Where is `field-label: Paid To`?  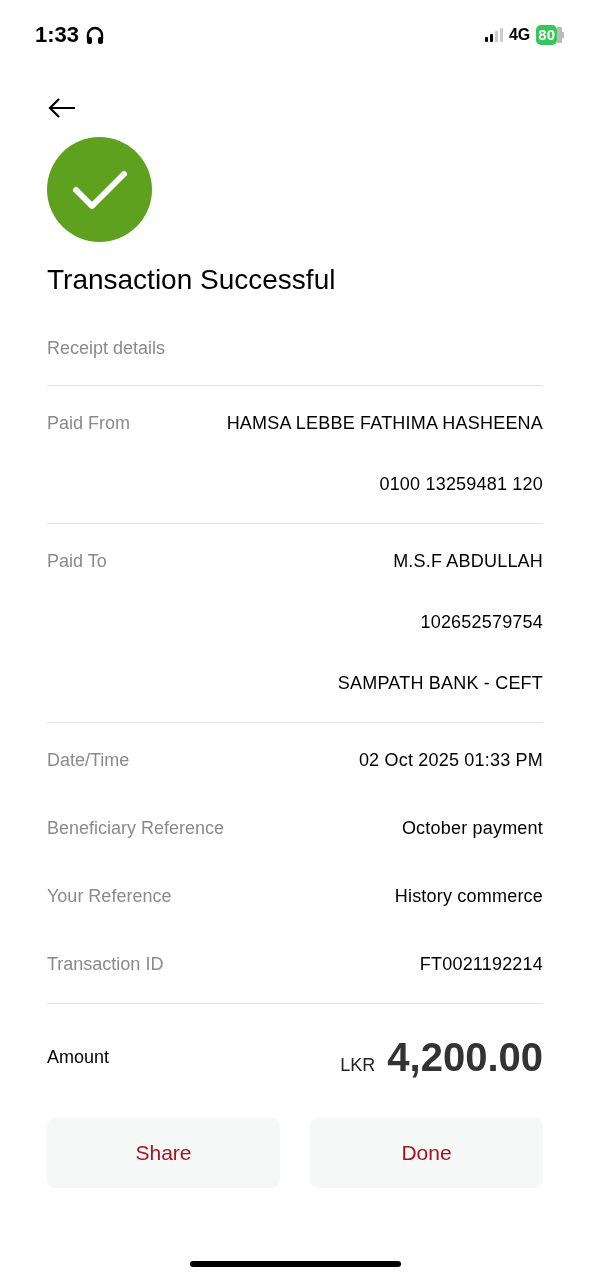
field-label: Paid To is located at coordinates (77, 561).